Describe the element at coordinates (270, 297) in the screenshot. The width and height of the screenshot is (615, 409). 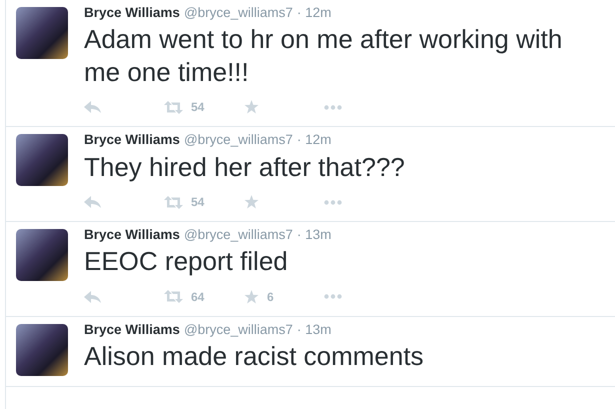
I see `favorite-count: 6` at that location.